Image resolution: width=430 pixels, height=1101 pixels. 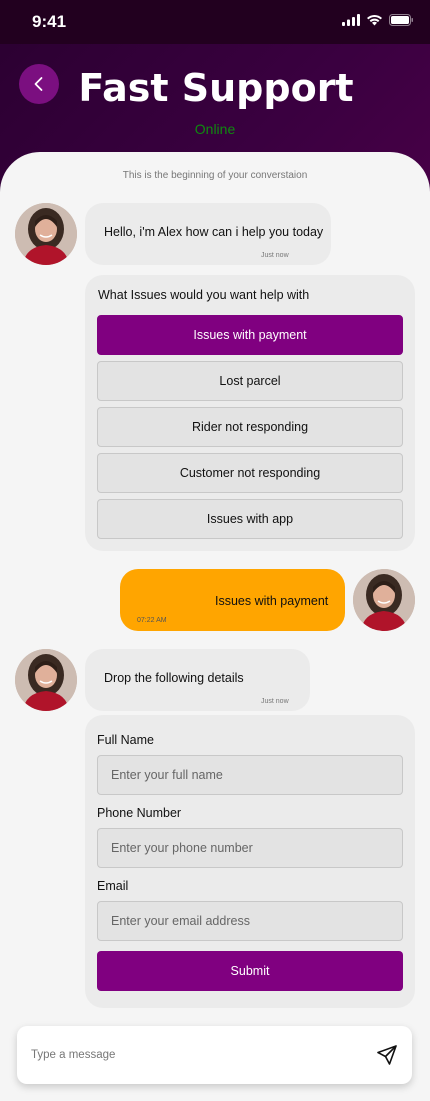 What do you see at coordinates (374, 20) in the screenshot?
I see `wifi-icon` at bounding box center [374, 20].